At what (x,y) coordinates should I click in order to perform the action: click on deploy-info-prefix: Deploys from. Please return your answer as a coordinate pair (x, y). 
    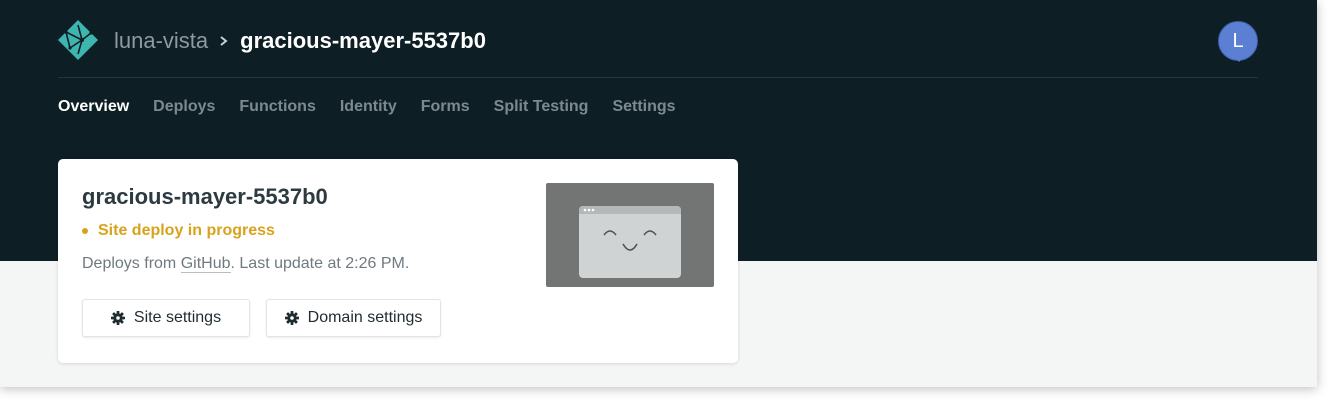
    Looking at the image, I should click on (131, 263).